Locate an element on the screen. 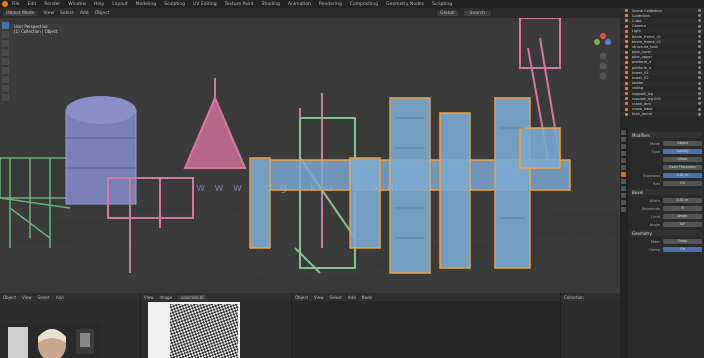 The height and width of the screenshot is (358, 704). move-tool-icon is located at coordinates (5, 43).